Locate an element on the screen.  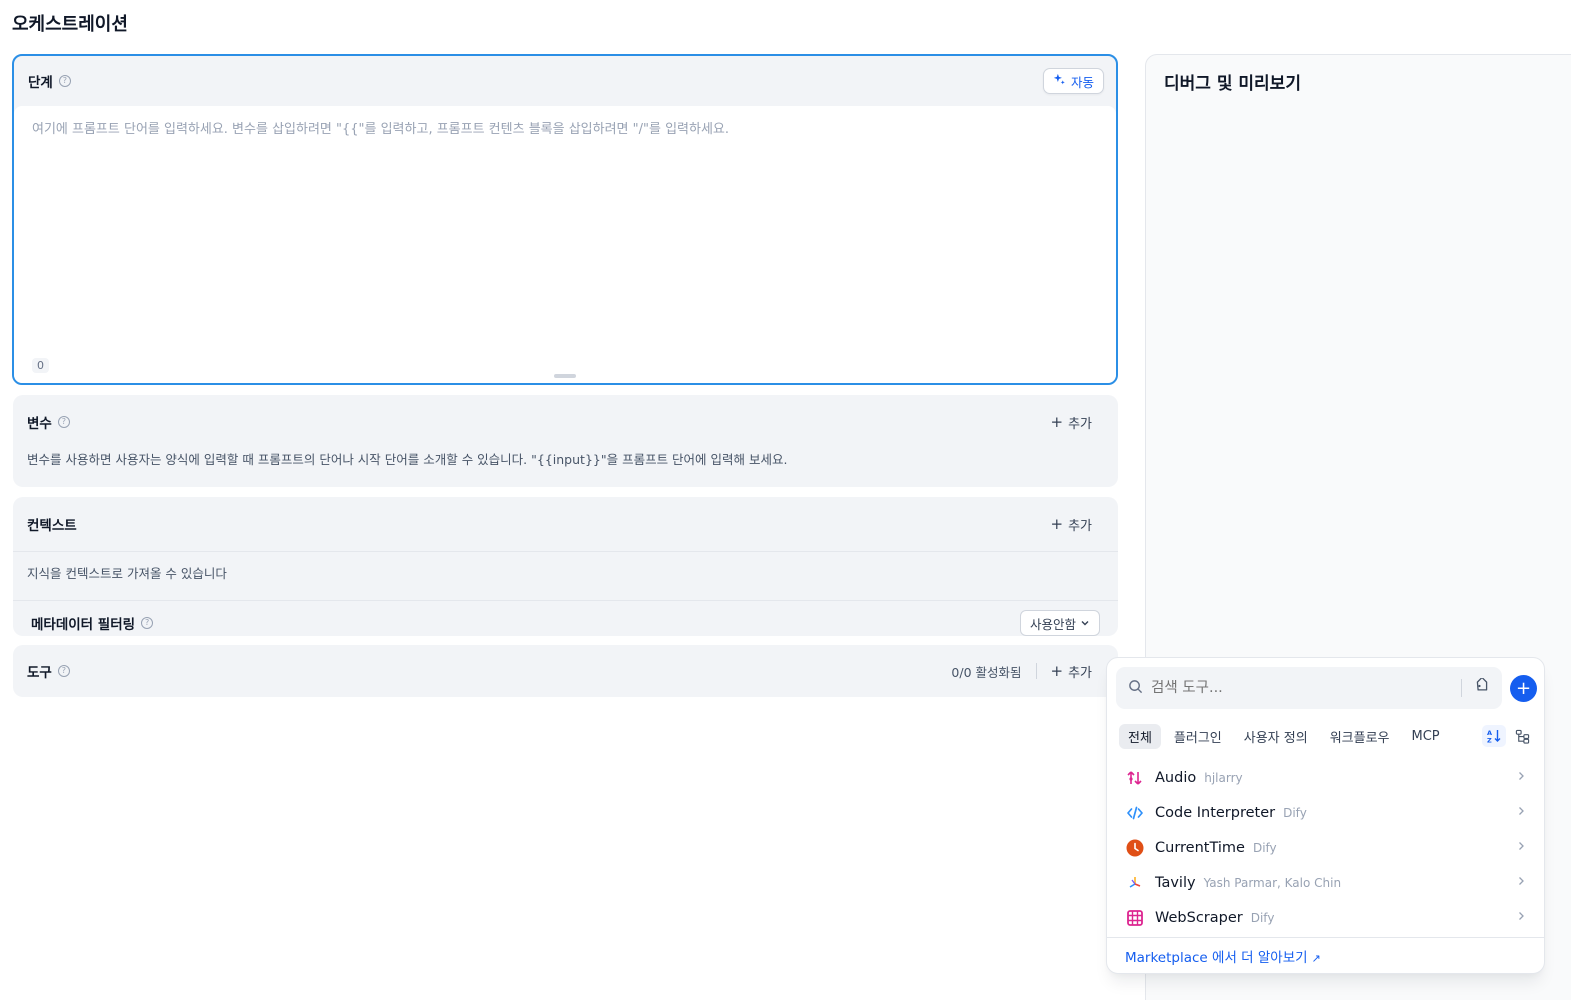
sort-icon: AZ is located at coordinates (1494, 736).